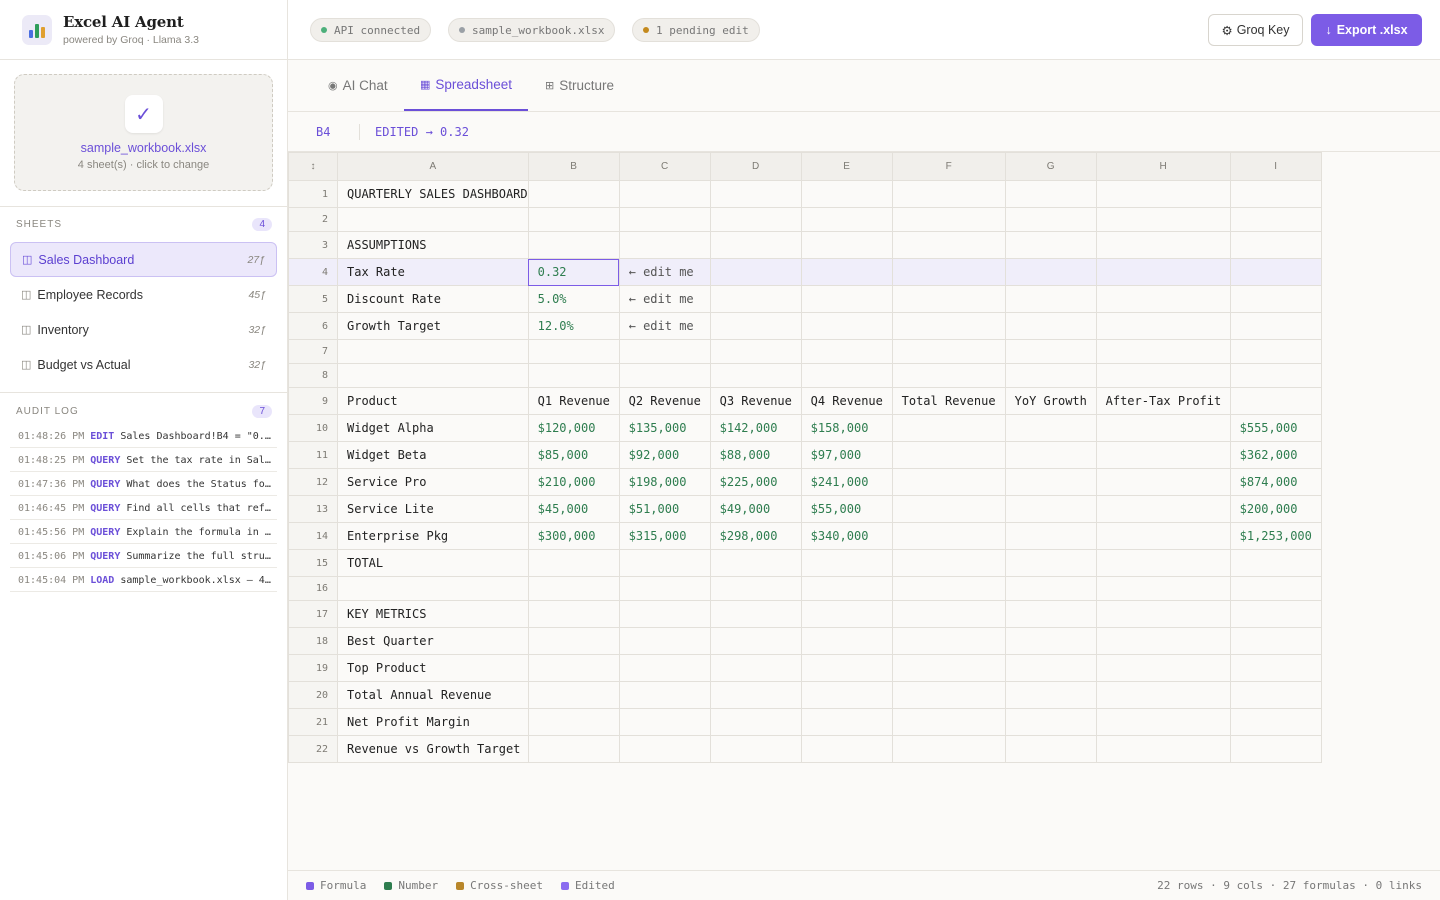 The image size is (1440, 900). What do you see at coordinates (846, 166) in the screenshot?
I see `column-header: E` at bounding box center [846, 166].